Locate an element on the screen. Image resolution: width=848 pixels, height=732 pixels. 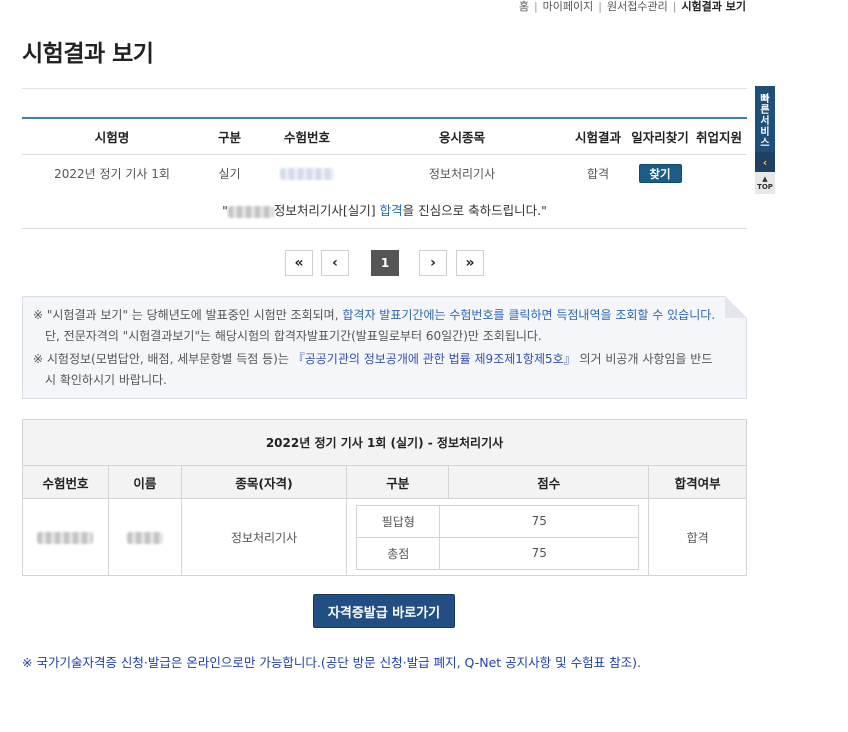
next-page-button: › is located at coordinates (433, 263).